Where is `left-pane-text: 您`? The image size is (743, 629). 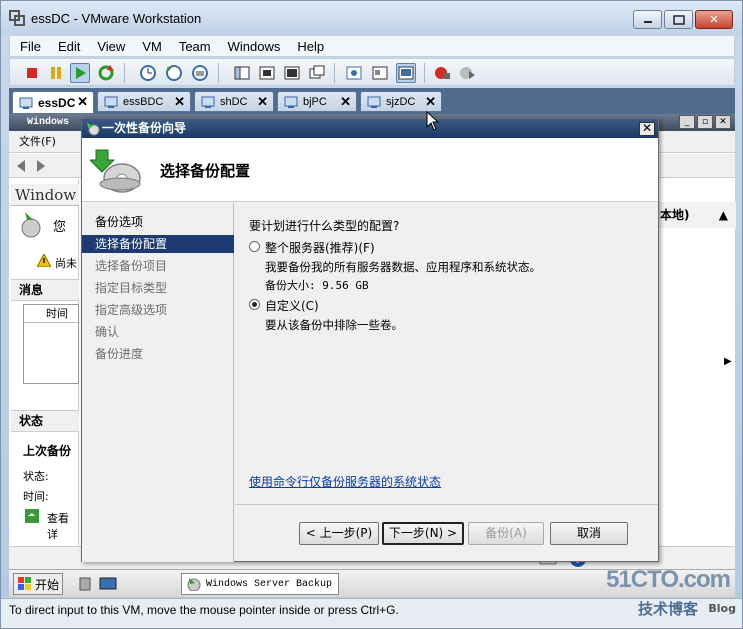
left-pane-text: 您 is located at coordinates (60, 227).